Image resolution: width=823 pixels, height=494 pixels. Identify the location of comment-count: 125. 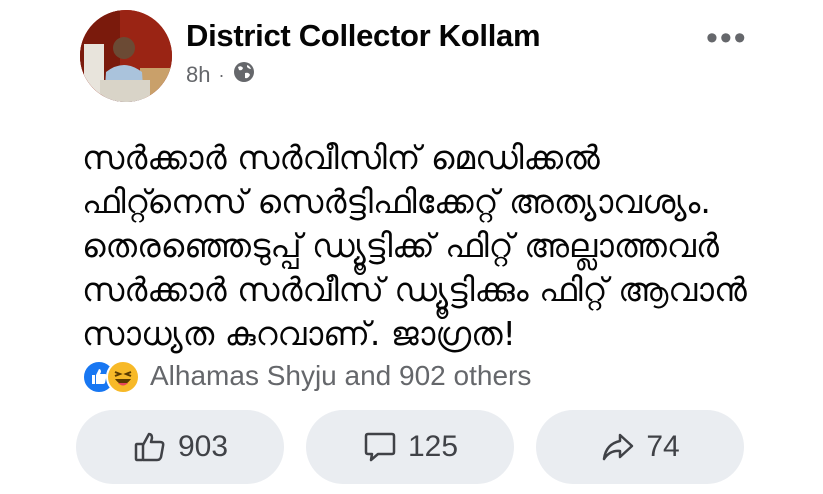
(433, 446).